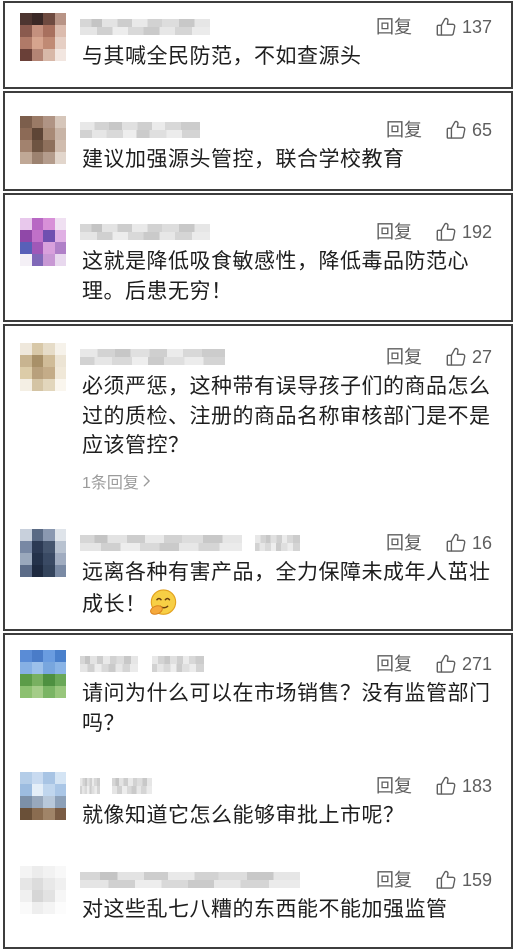 The image size is (516, 951). I want to click on comment-text-line: 与其喊全民防范，不如查源头, so click(222, 56).